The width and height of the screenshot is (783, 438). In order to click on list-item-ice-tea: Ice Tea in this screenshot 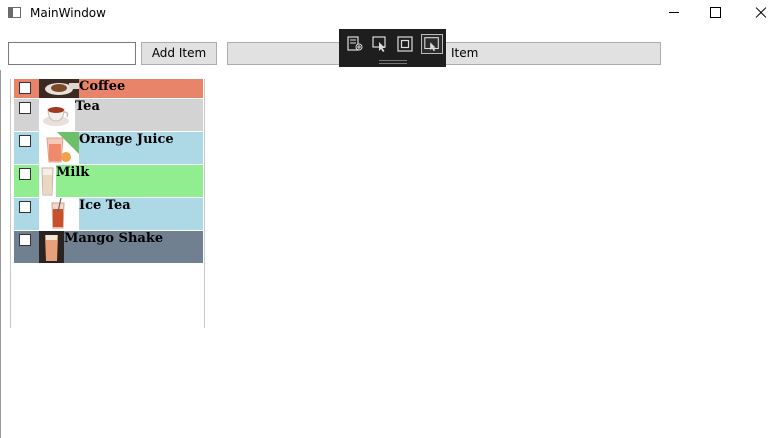, I will do `click(108, 214)`.